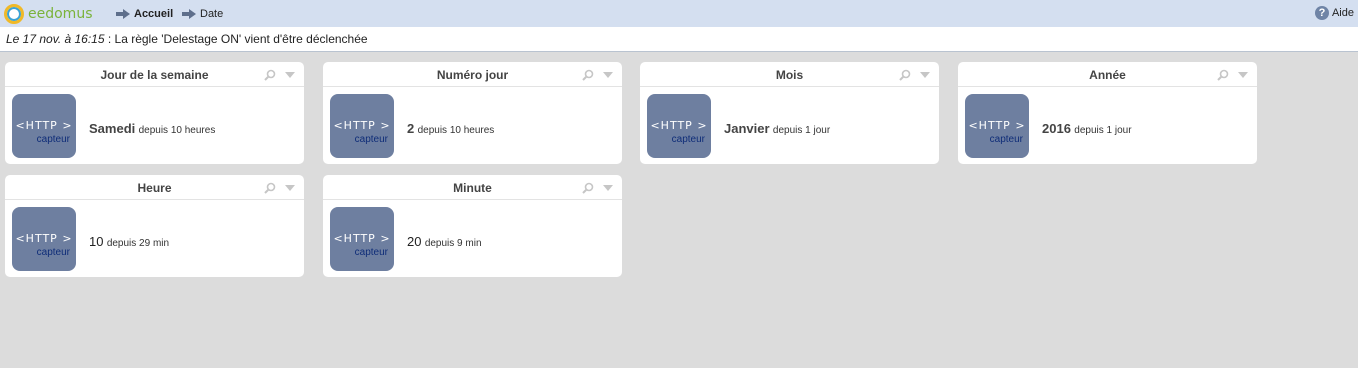 Image resolution: width=1358 pixels, height=368 pixels. What do you see at coordinates (1342, 13) in the screenshot?
I see `help-label: Aide` at bounding box center [1342, 13].